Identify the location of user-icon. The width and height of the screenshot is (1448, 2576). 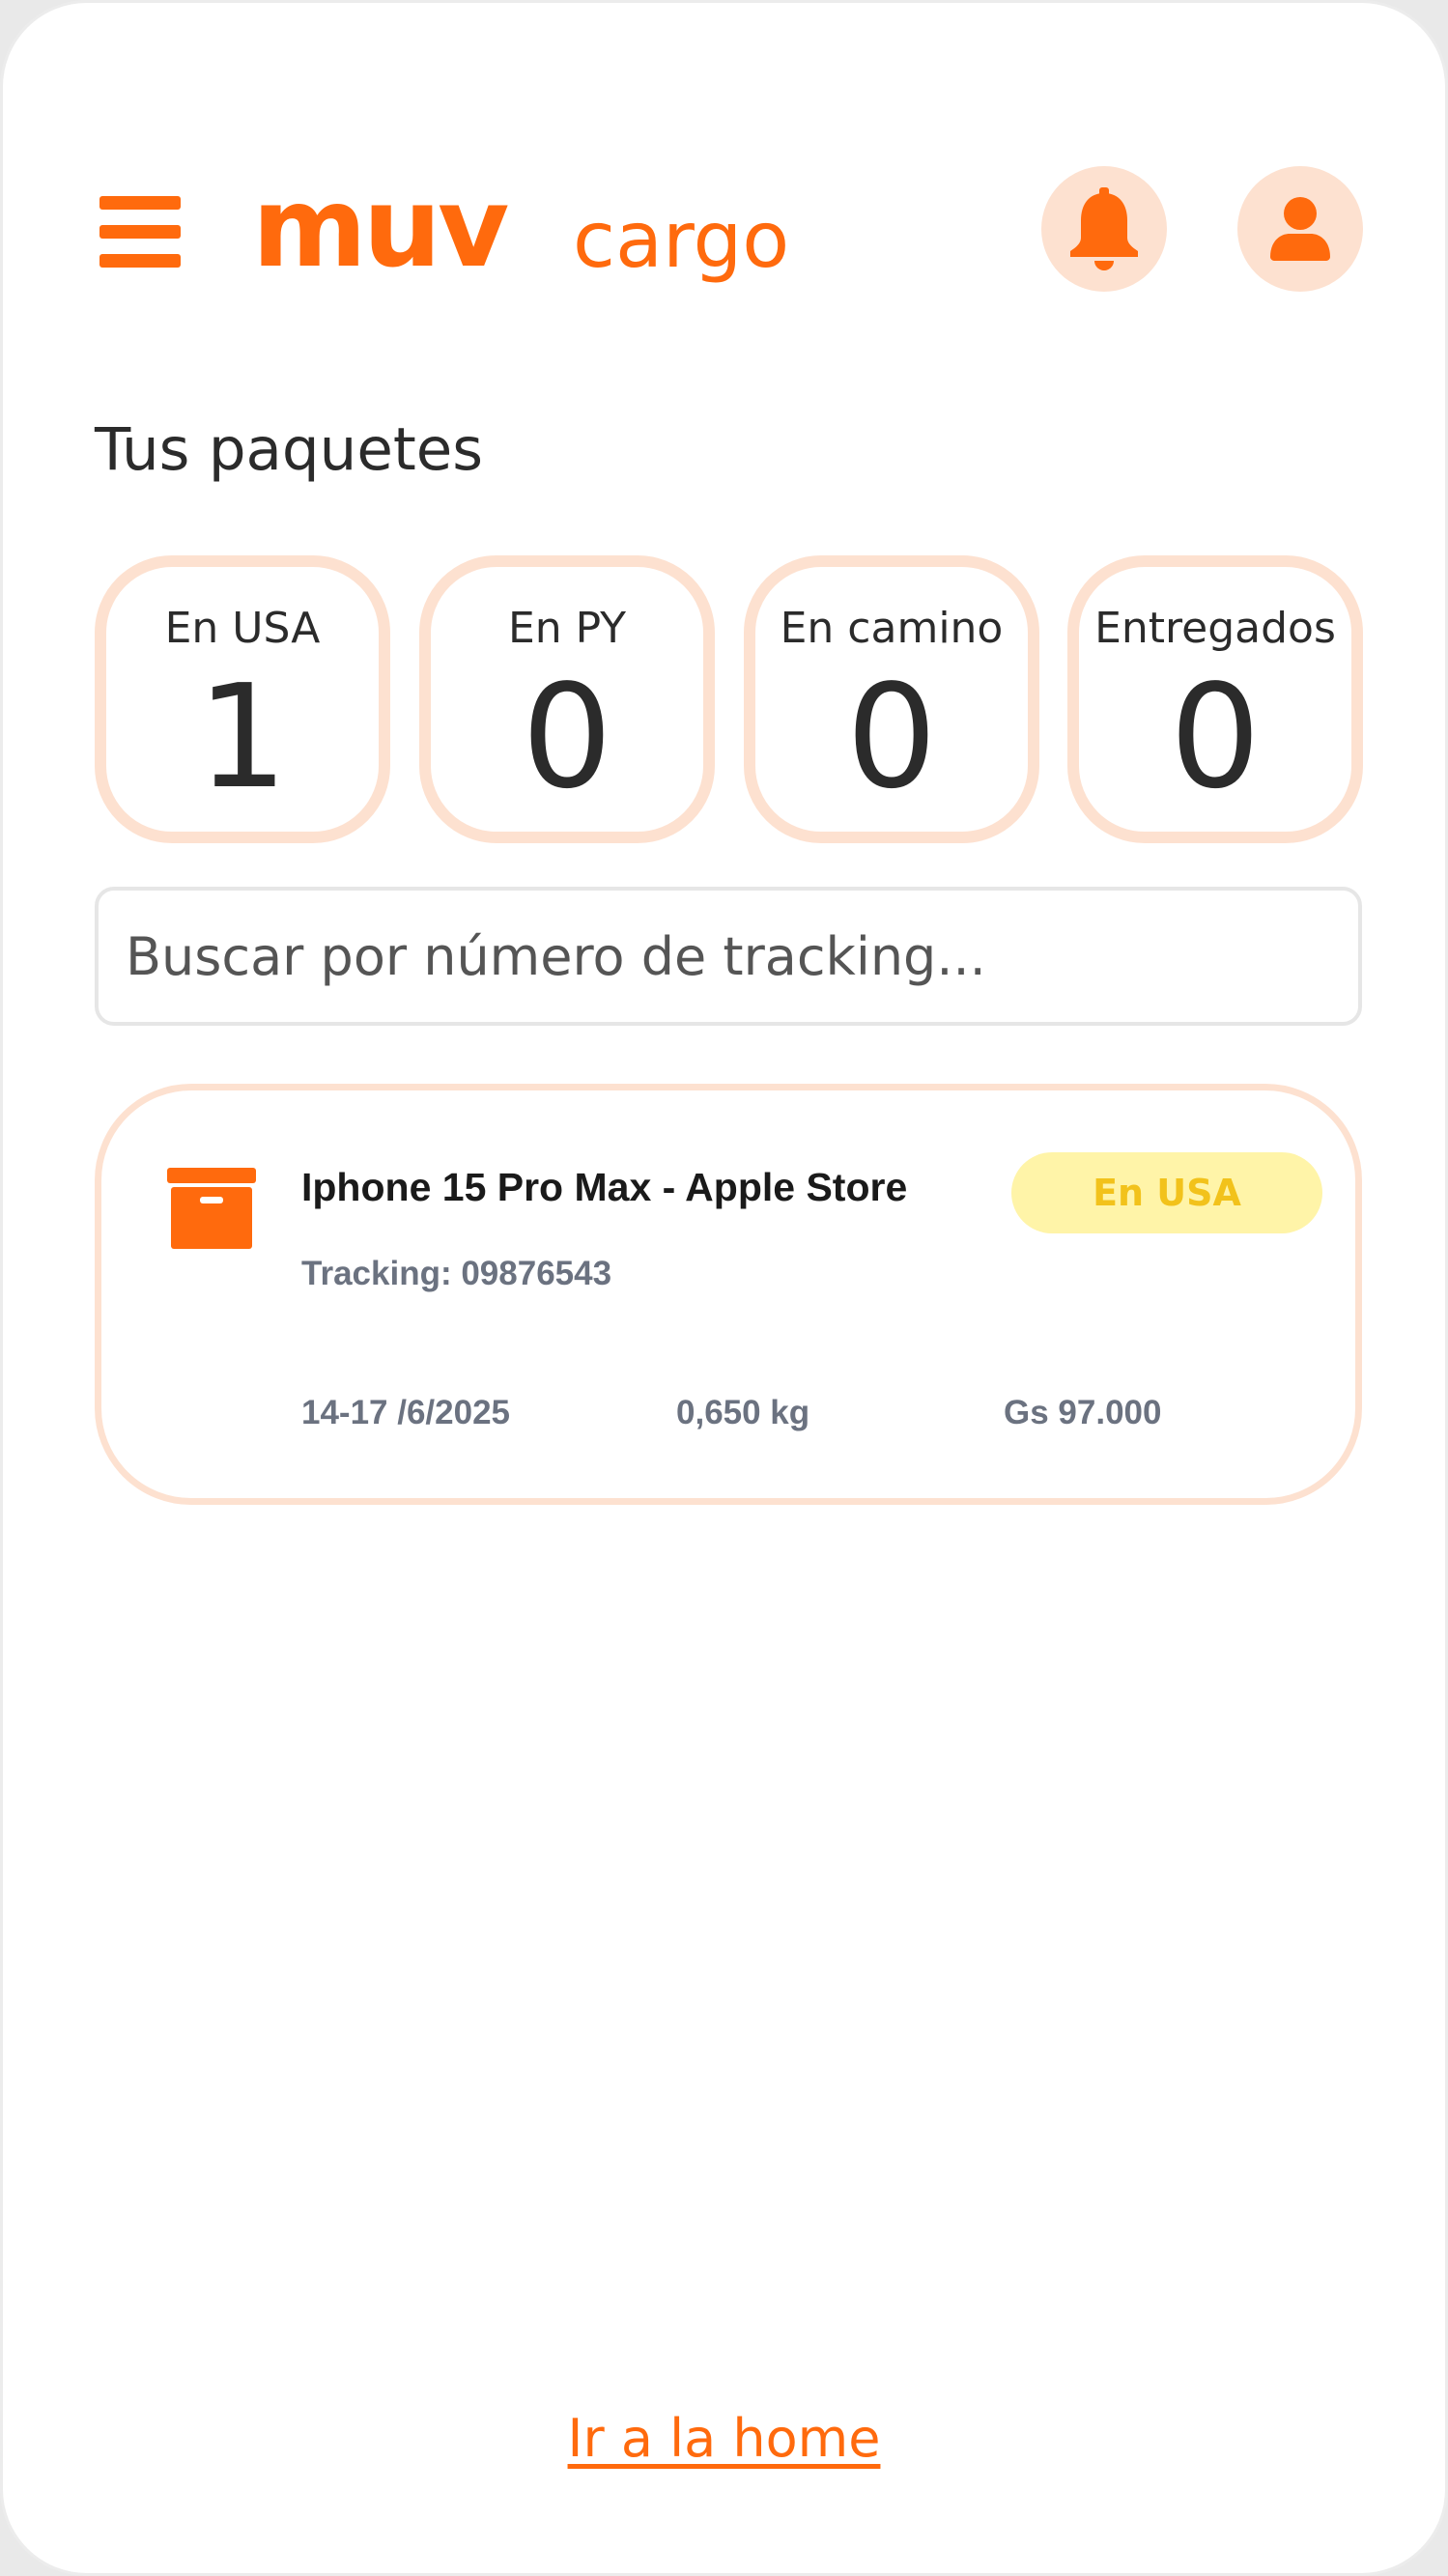
(1300, 229).